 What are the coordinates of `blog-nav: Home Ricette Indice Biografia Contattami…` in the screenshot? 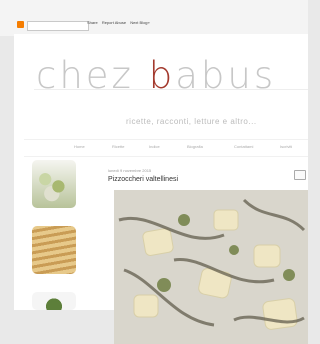 It's located at (166, 148).